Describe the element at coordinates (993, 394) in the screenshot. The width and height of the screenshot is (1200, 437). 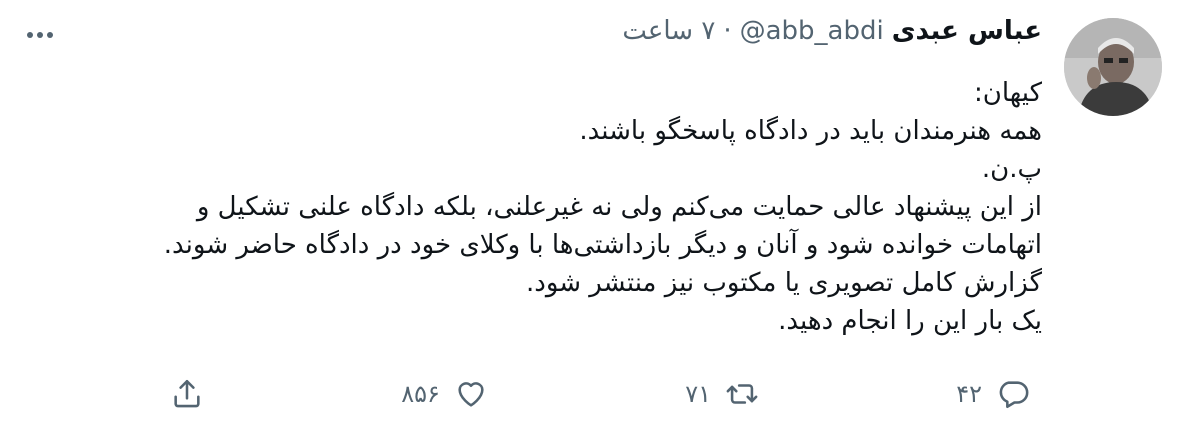
I see `reply-button: ۴۲` at that location.